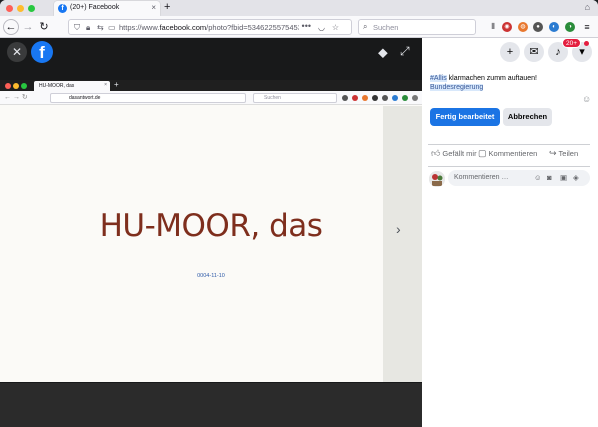 The image size is (598, 427). Describe the element at coordinates (398, 229) in the screenshot. I see `next-arrow-icon: ›` at that location.